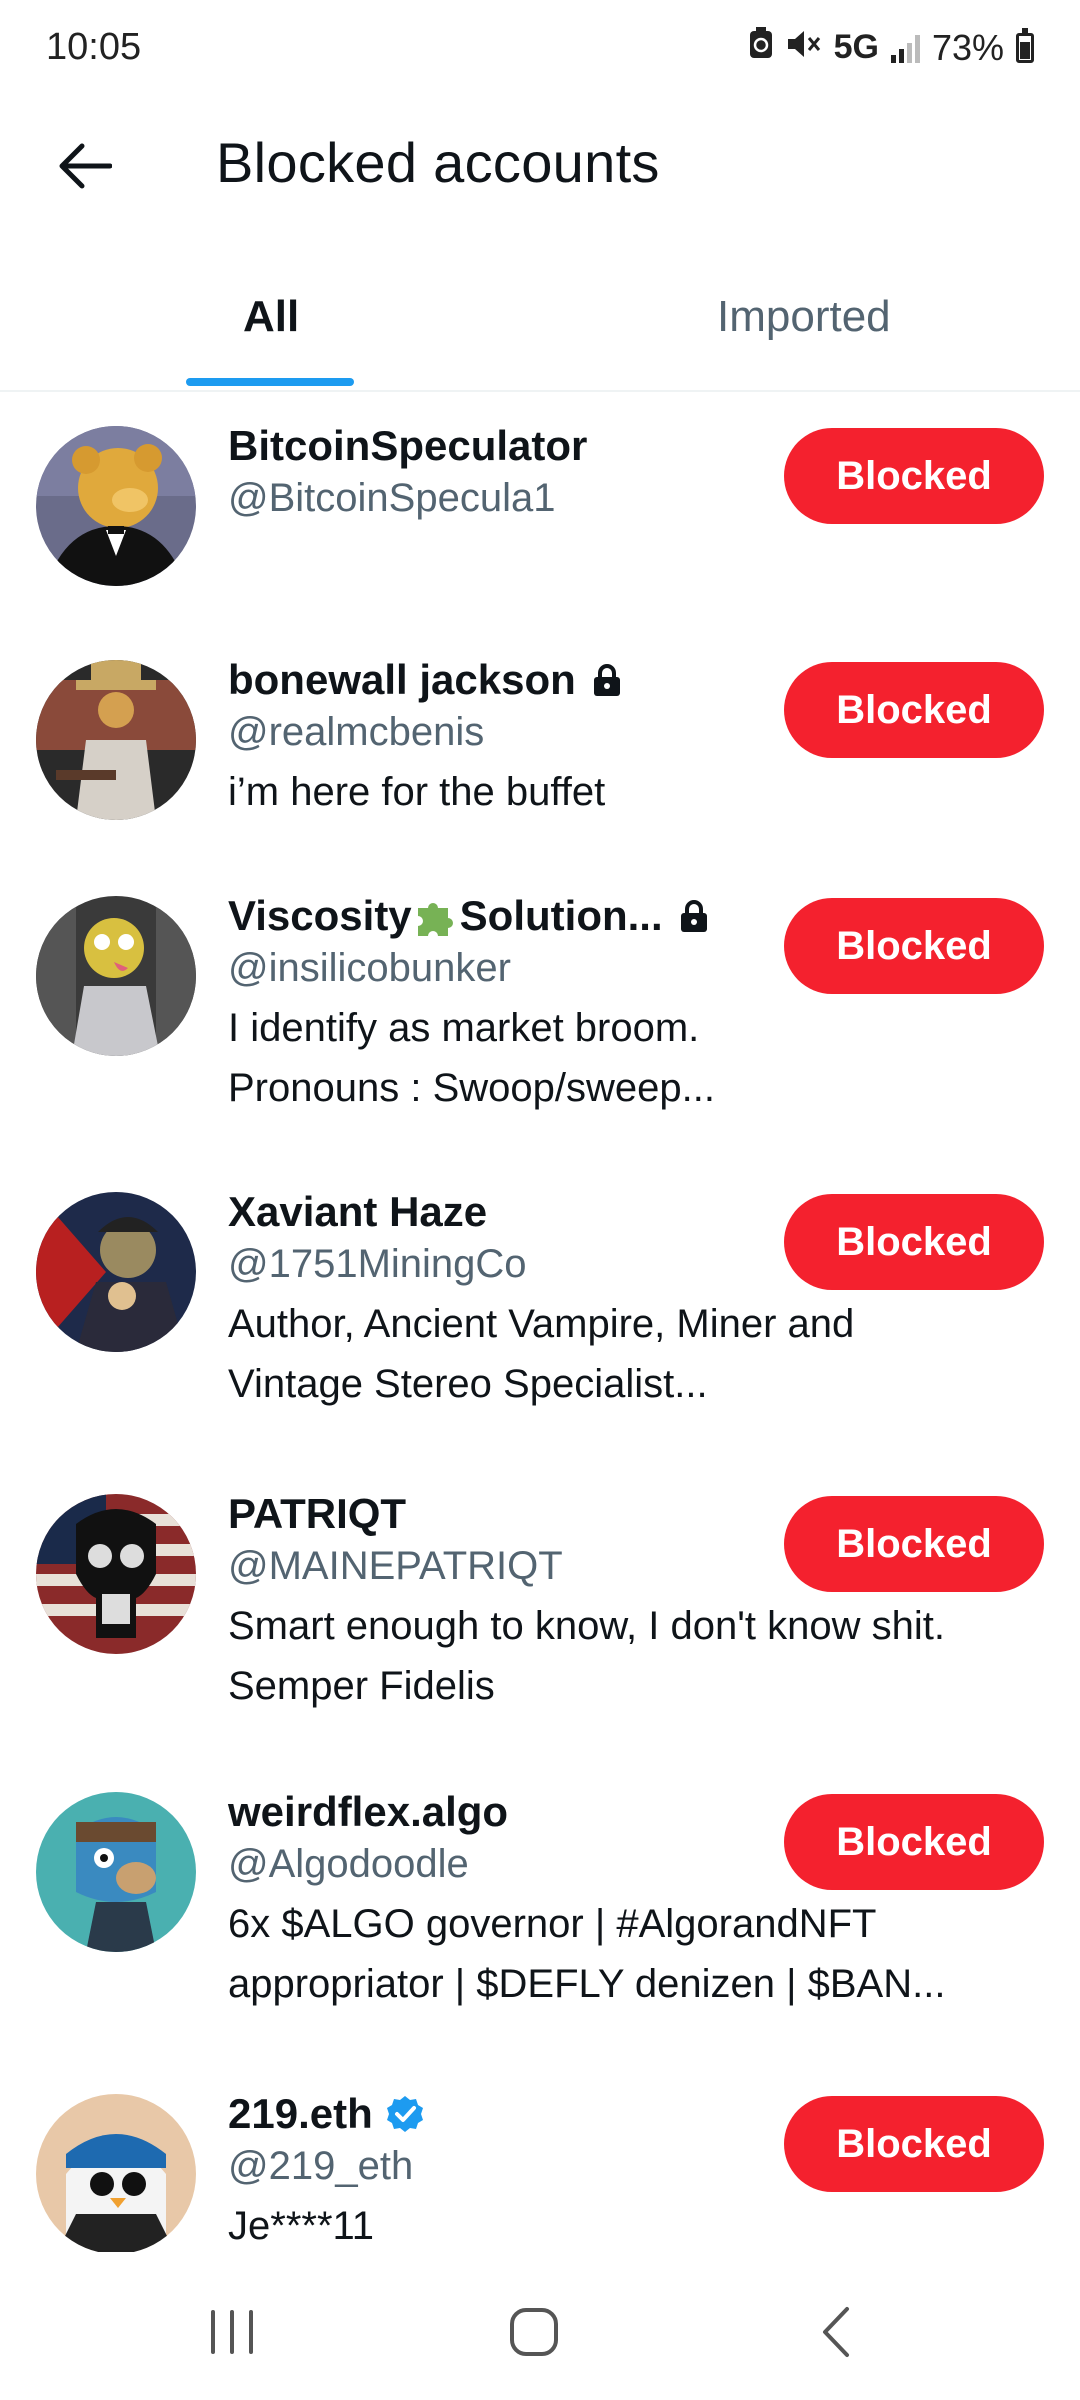  What do you see at coordinates (638, 792) in the screenshot?
I see `account-bio: i’m here for the buffet` at bounding box center [638, 792].